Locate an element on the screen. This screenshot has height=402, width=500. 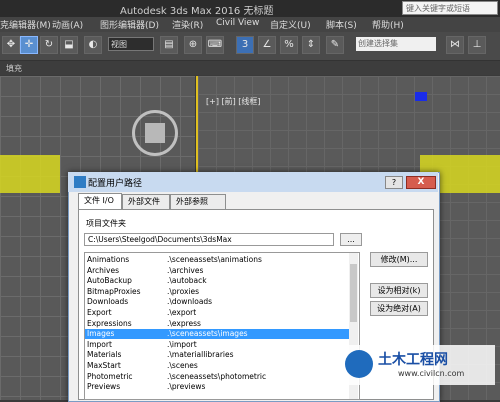
list-item: Animations .\sceneassets\animations is located at coordinates (218, 260).